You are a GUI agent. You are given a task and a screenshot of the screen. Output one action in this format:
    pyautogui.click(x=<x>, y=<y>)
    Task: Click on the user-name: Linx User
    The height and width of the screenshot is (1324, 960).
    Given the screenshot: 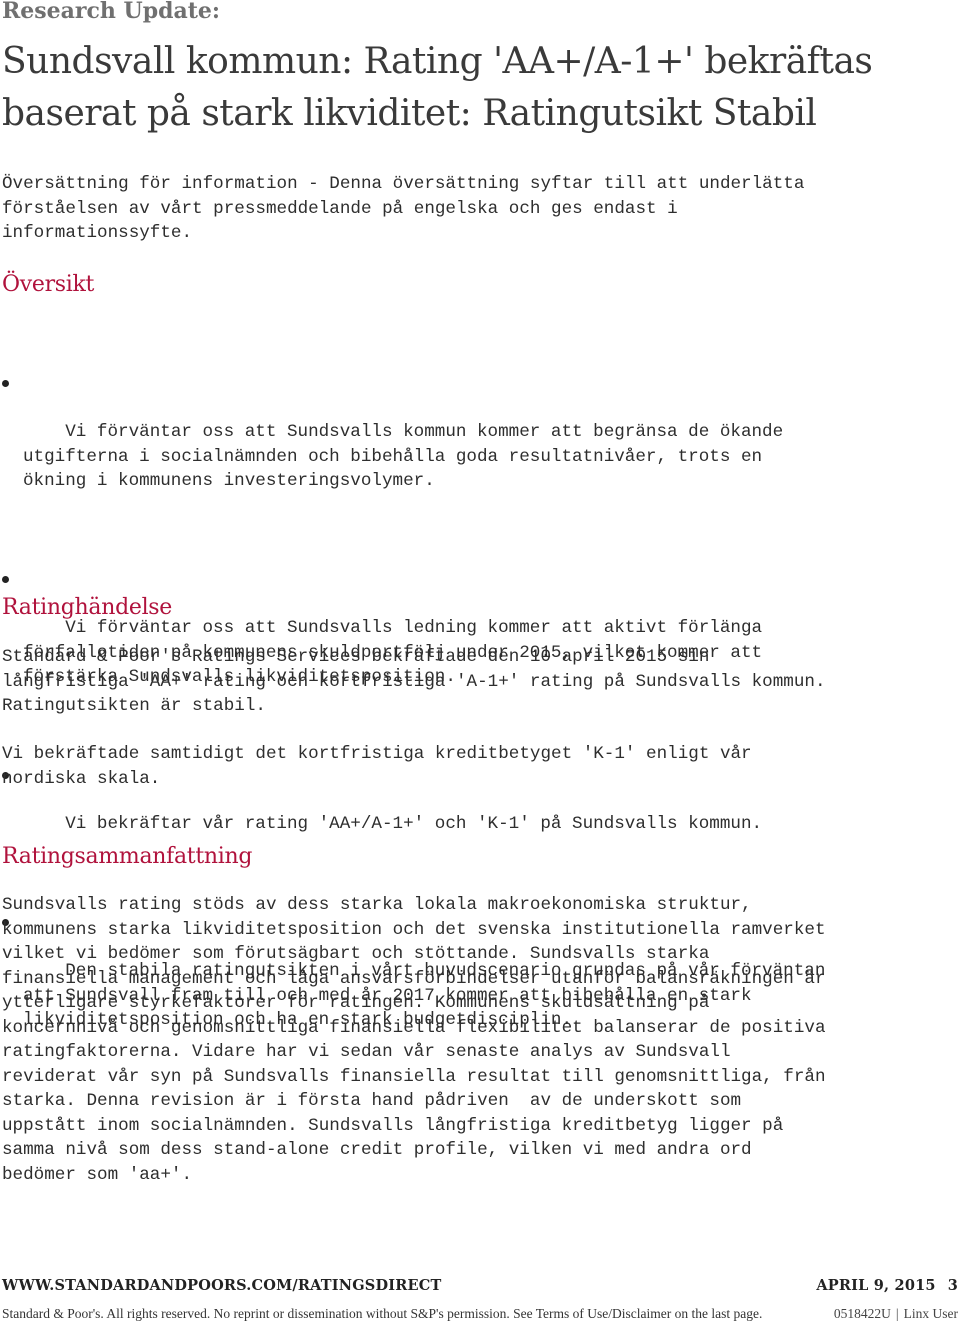 What is the action you would take?
    pyautogui.click(x=930, y=1313)
    